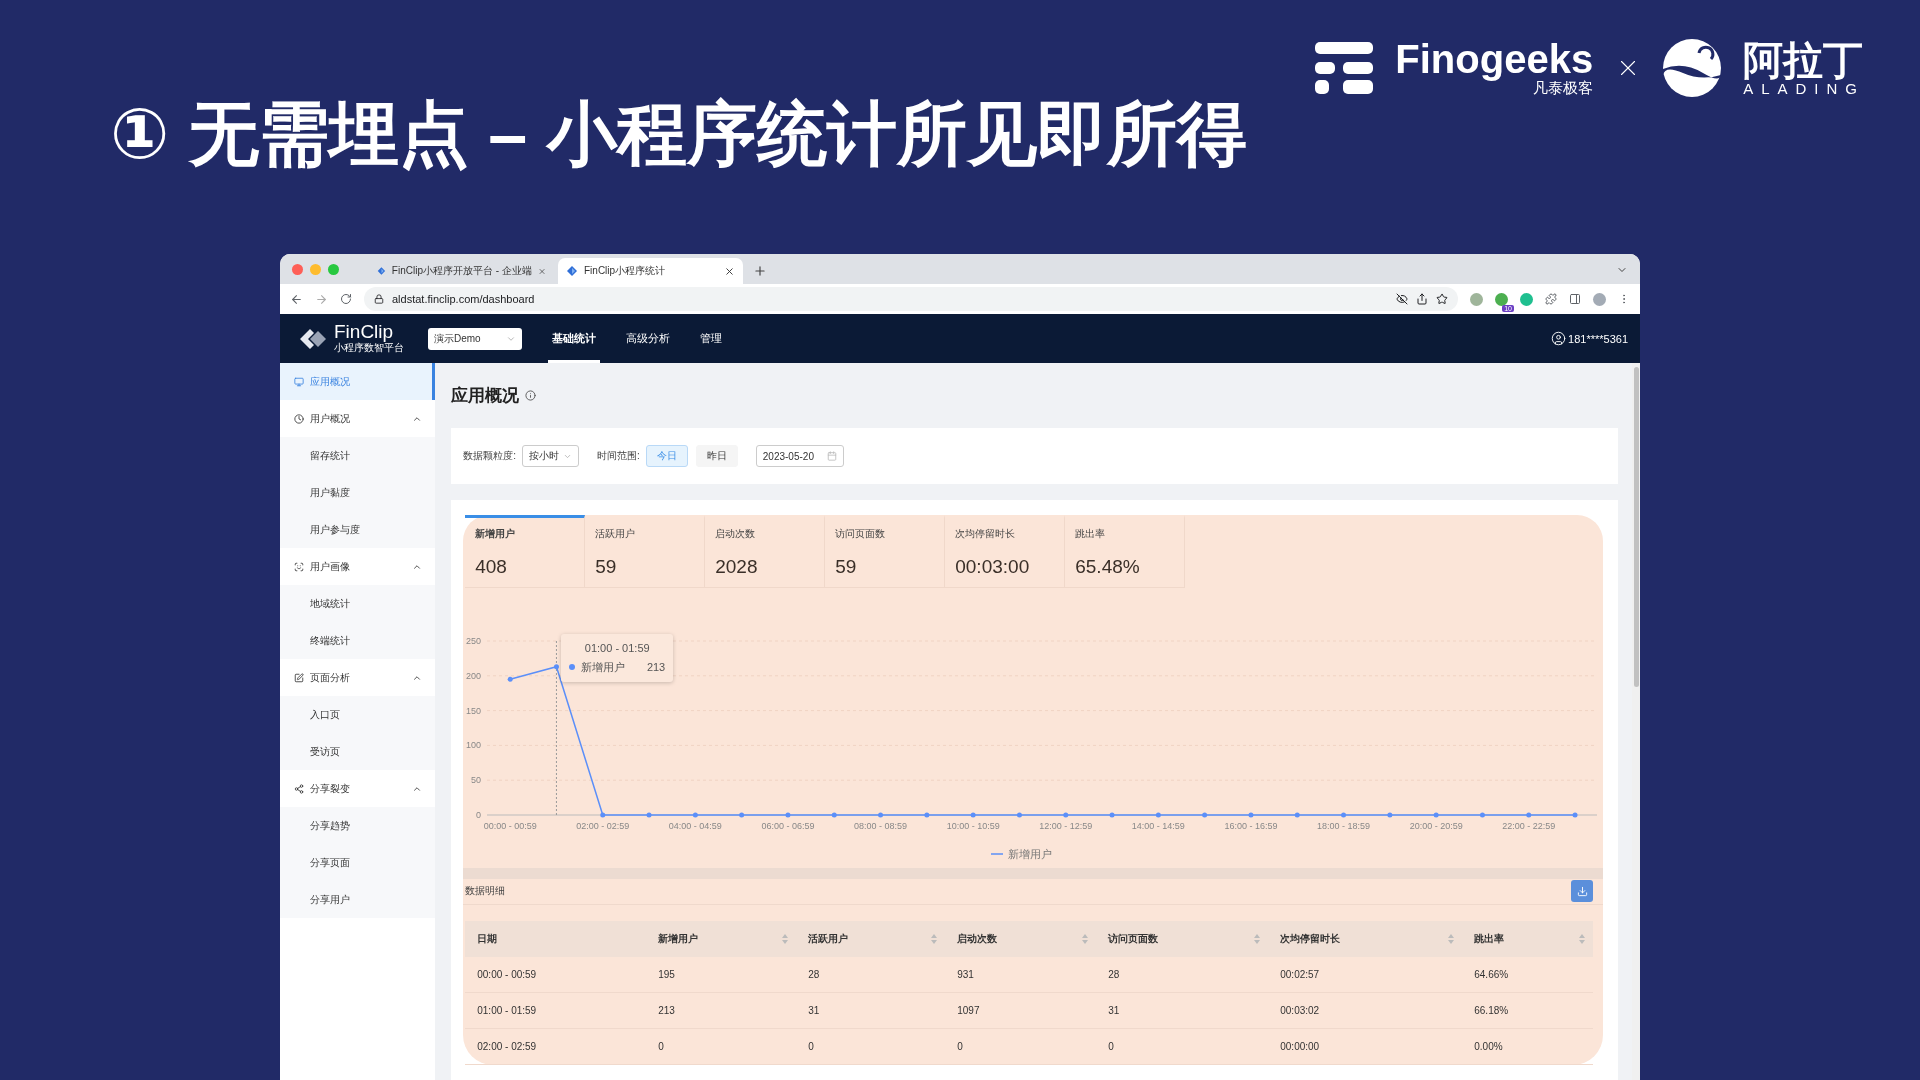 This screenshot has height=1080, width=1920. I want to click on axis-label: 12:00 - 12:59, so click(1066, 826).